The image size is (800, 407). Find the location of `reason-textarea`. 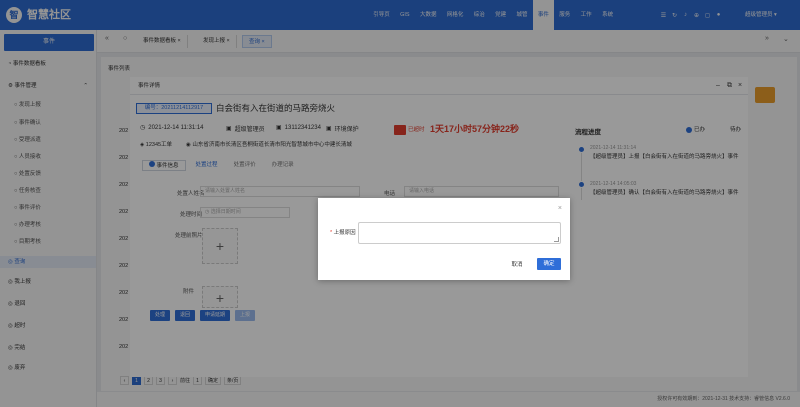

reason-textarea is located at coordinates (459, 233).